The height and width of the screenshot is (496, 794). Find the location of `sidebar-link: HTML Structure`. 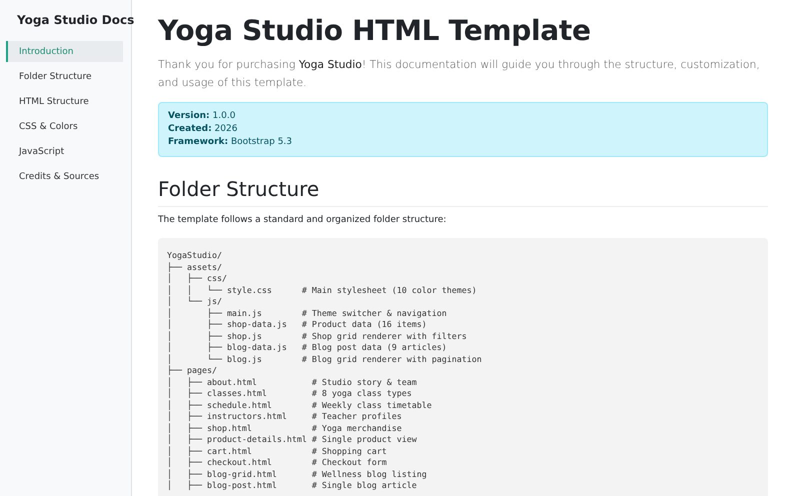

sidebar-link: HTML Structure is located at coordinates (64, 101).